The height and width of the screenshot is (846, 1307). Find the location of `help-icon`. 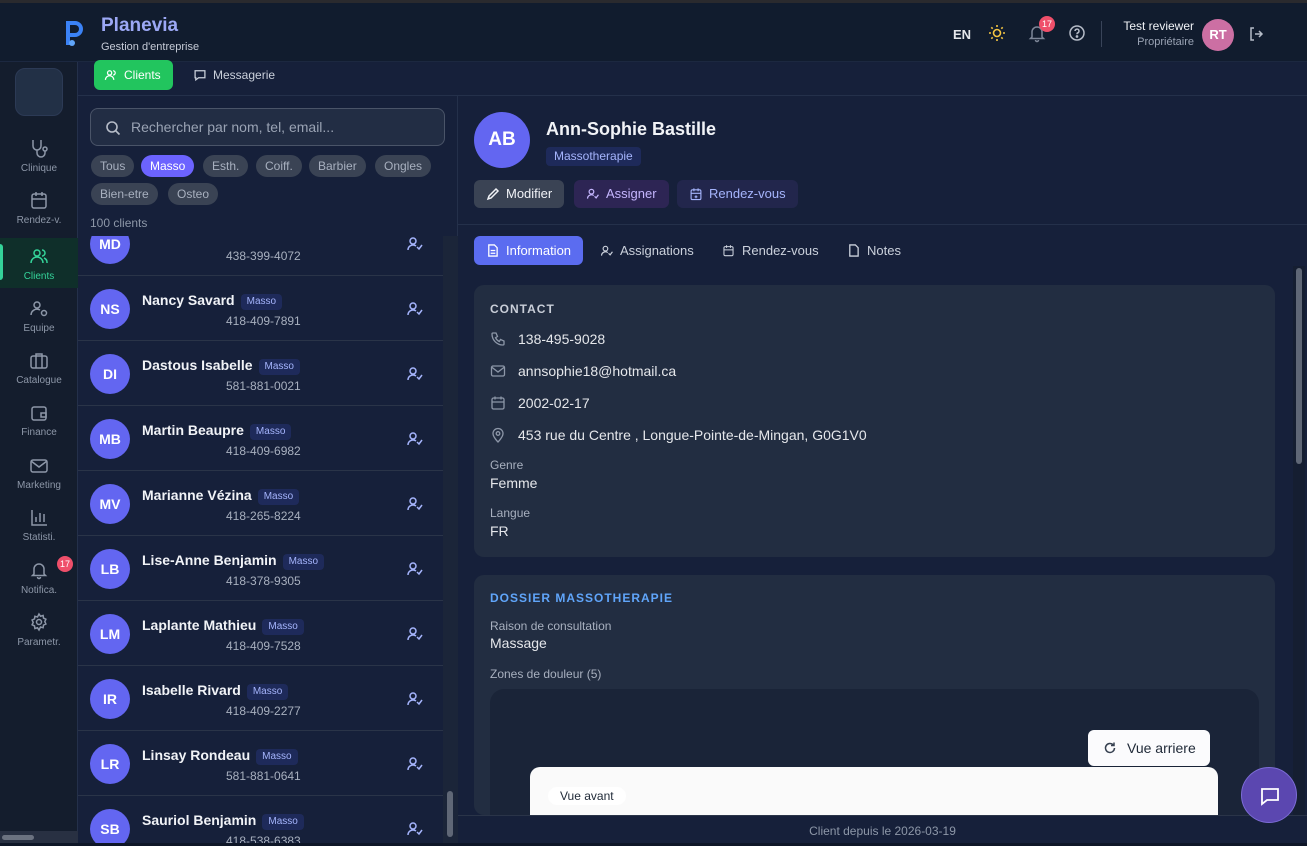

help-icon is located at coordinates (1077, 33).